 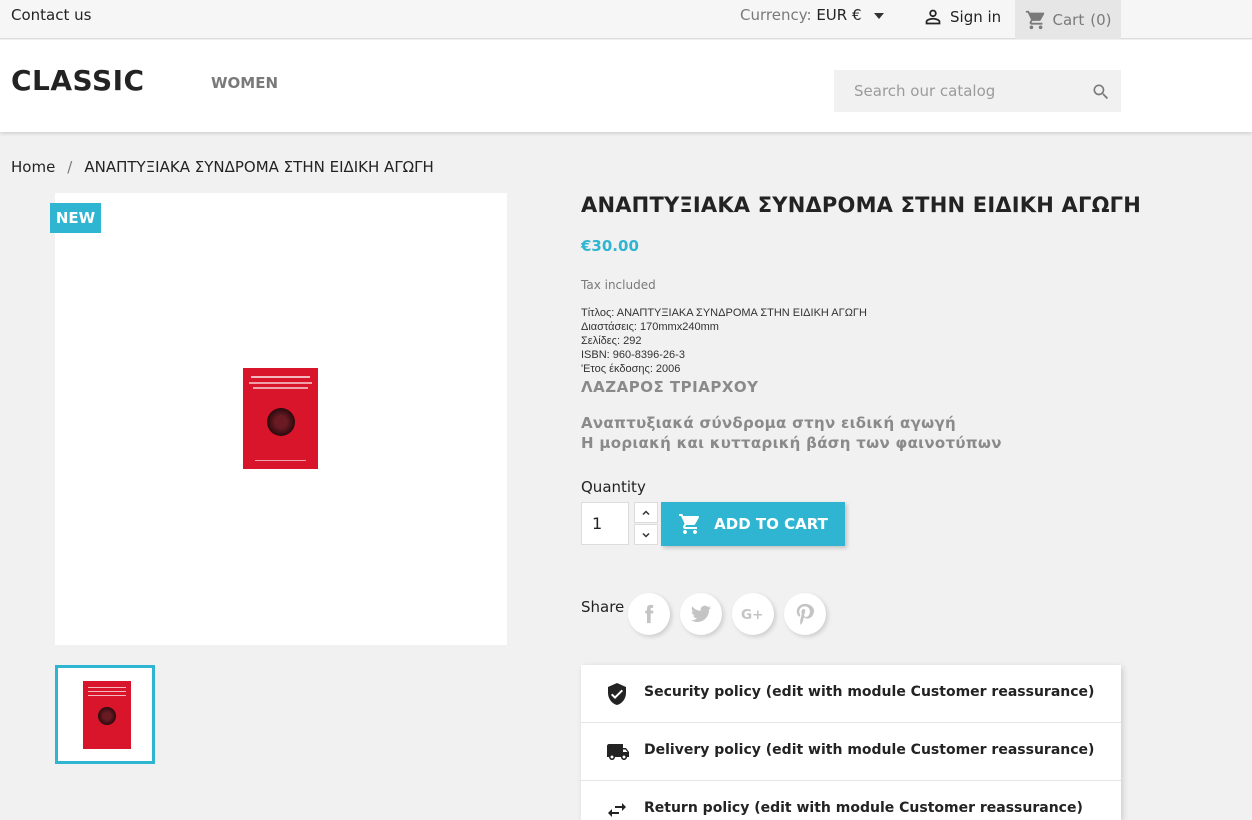 I want to click on chevron-up-icon, so click(x=646, y=512).